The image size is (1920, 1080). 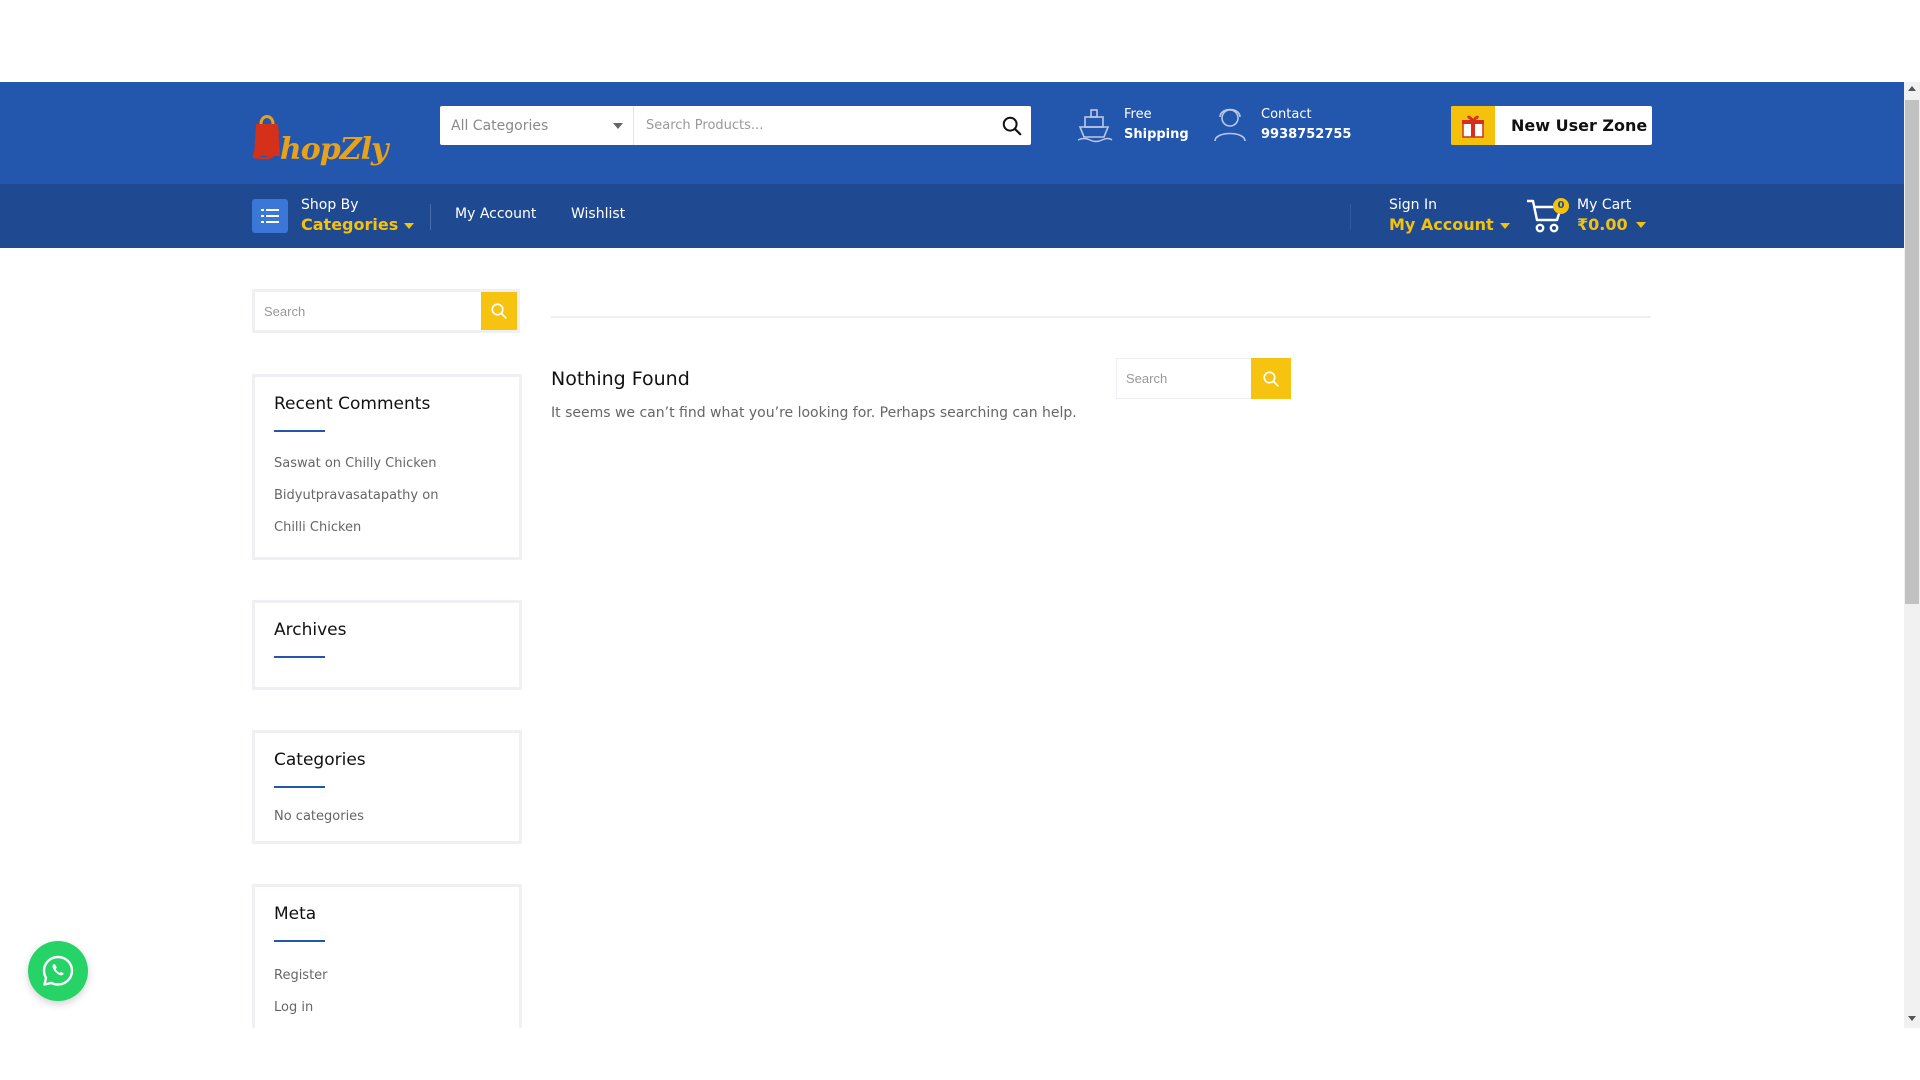 I want to click on shop-by-label: Shop By, so click(x=330, y=205).